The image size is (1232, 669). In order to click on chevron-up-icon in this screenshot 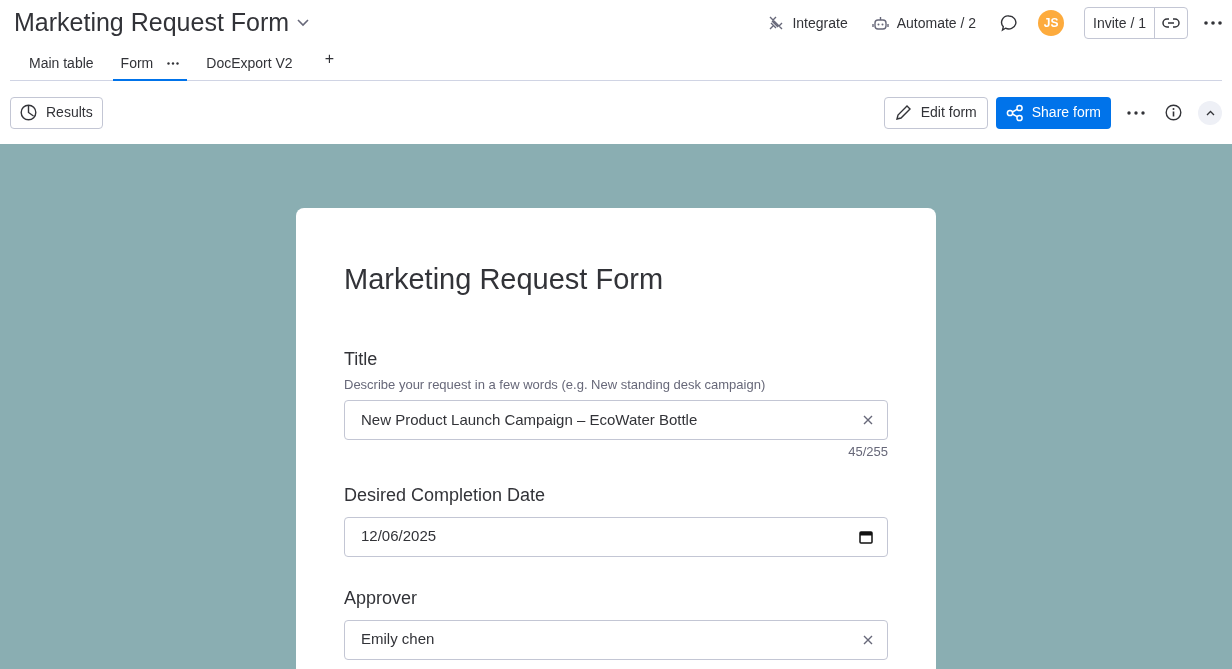, I will do `click(1210, 112)`.